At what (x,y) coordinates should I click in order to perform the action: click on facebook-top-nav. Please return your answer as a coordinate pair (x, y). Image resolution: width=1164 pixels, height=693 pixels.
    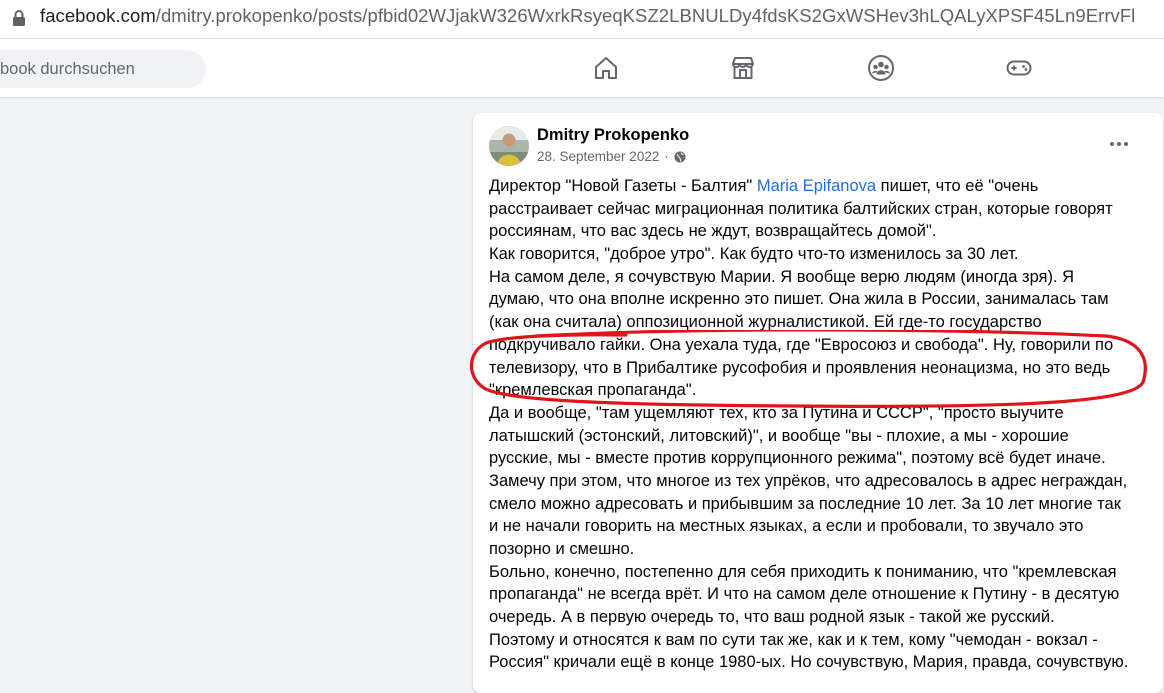
    Looking at the image, I should click on (582, 68).